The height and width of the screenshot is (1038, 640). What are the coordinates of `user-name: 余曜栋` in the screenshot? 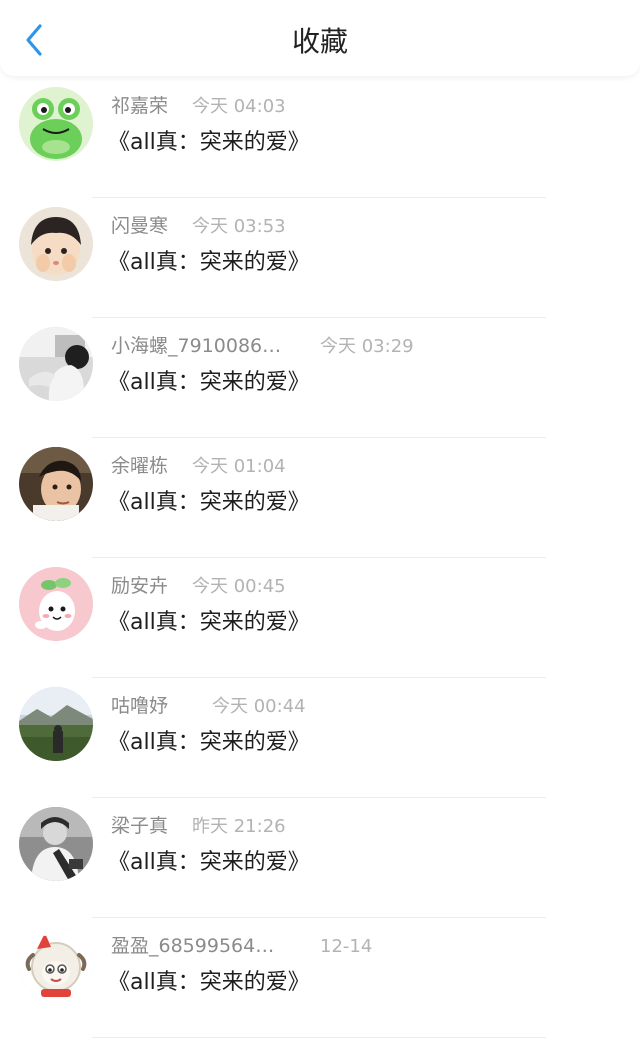 It's located at (140, 466).